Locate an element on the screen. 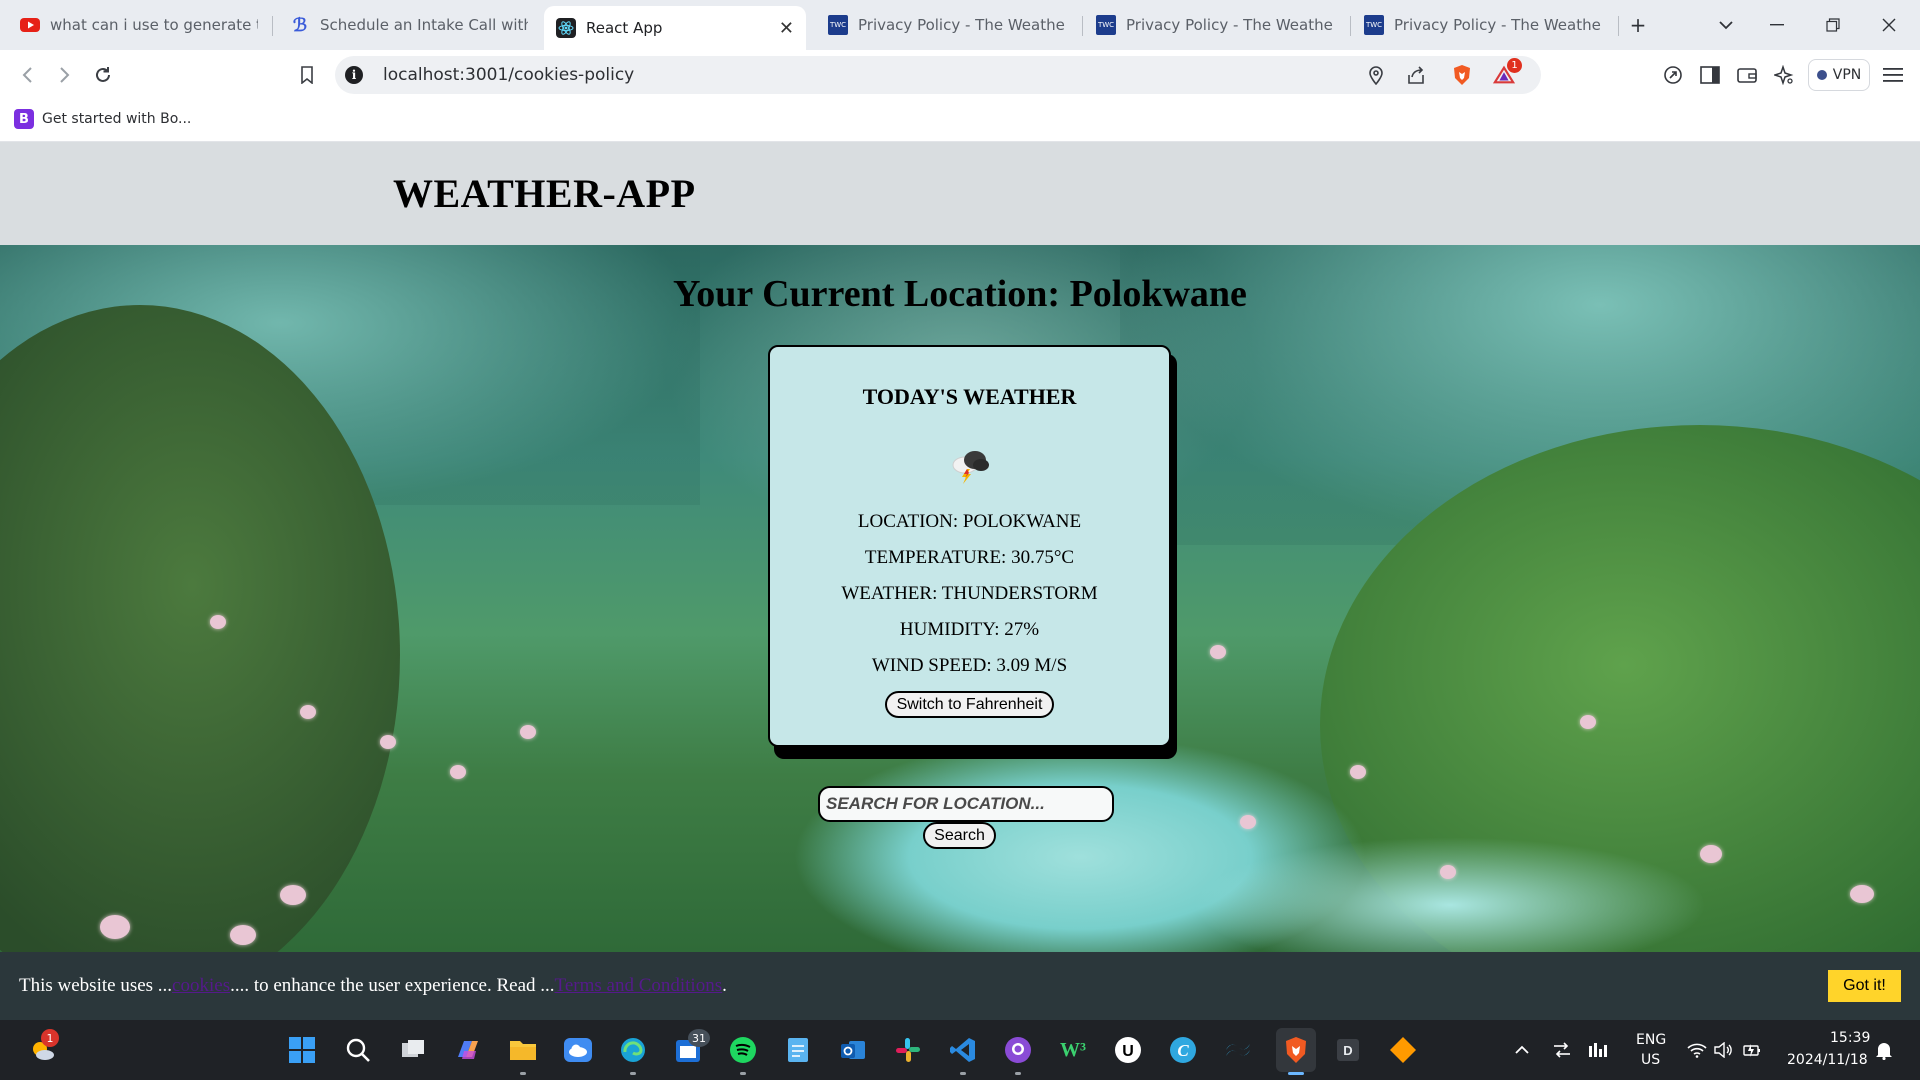 The width and height of the screenshot is (1920, 1080). language-region: US is located at coordinates (1650, 1060).